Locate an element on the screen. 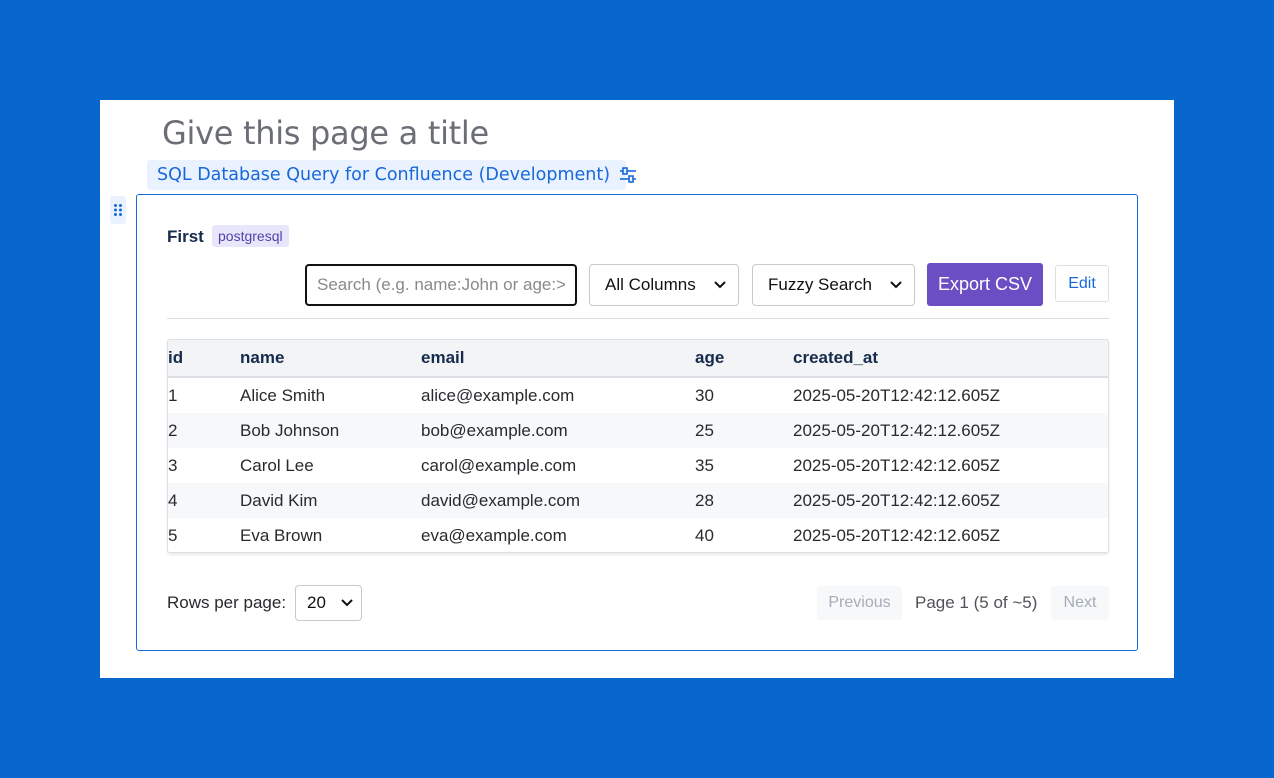  connection-name: First is located at coordinates (185, 236).